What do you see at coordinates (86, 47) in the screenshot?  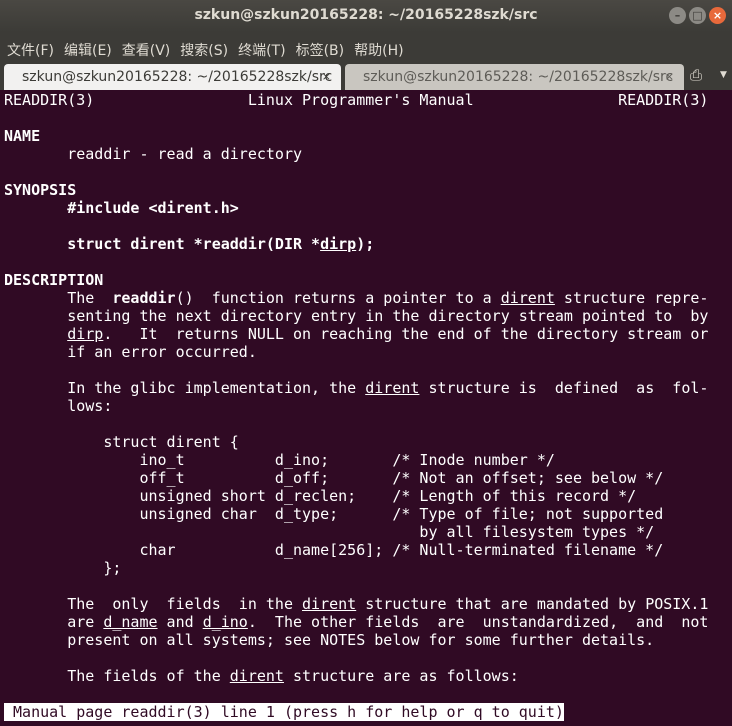 I see `menu-edit: 编辑(E)` at bounding box center [86, 47].